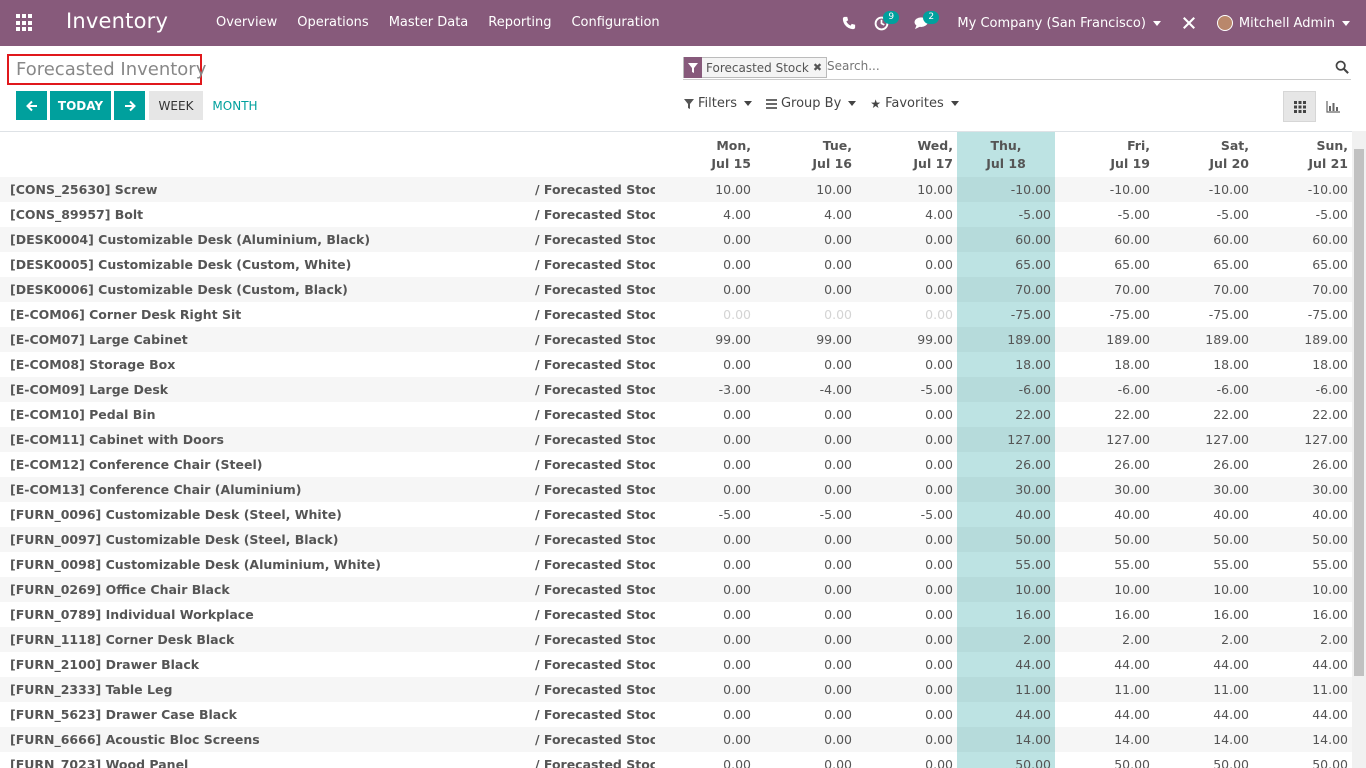 The image size is (1366, 768). Describe the element at coordinates (1287, 23) in the screenshot. I see `user-menu: Mitchell Admin` at that location.